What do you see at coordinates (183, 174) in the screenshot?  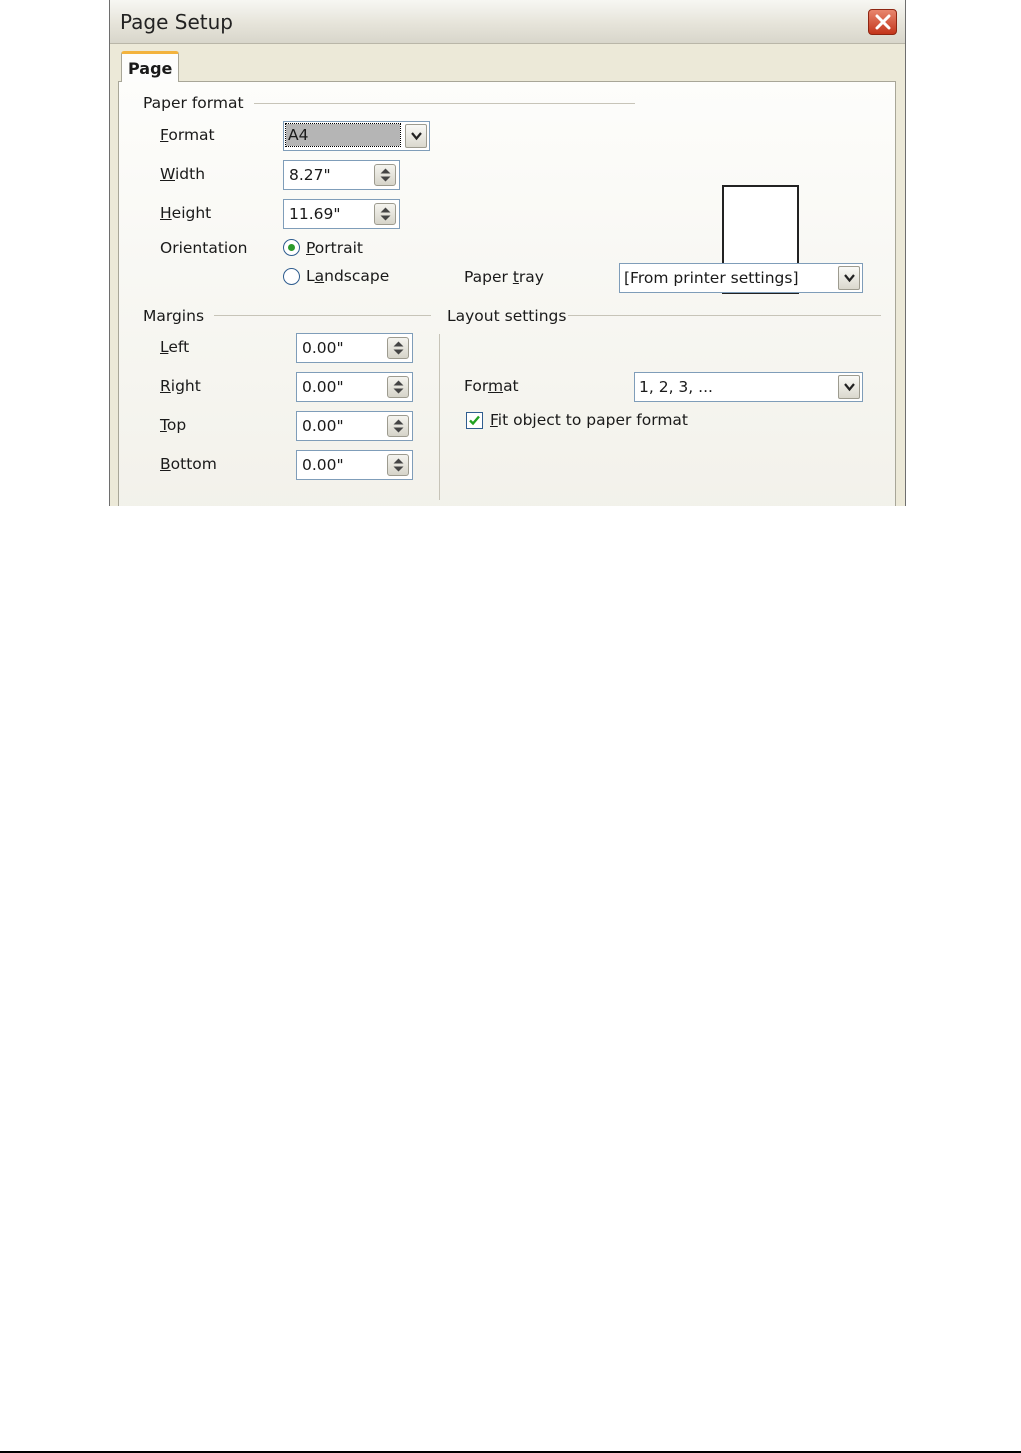 I see `width-label: Width` at bounding box center [183, 174].